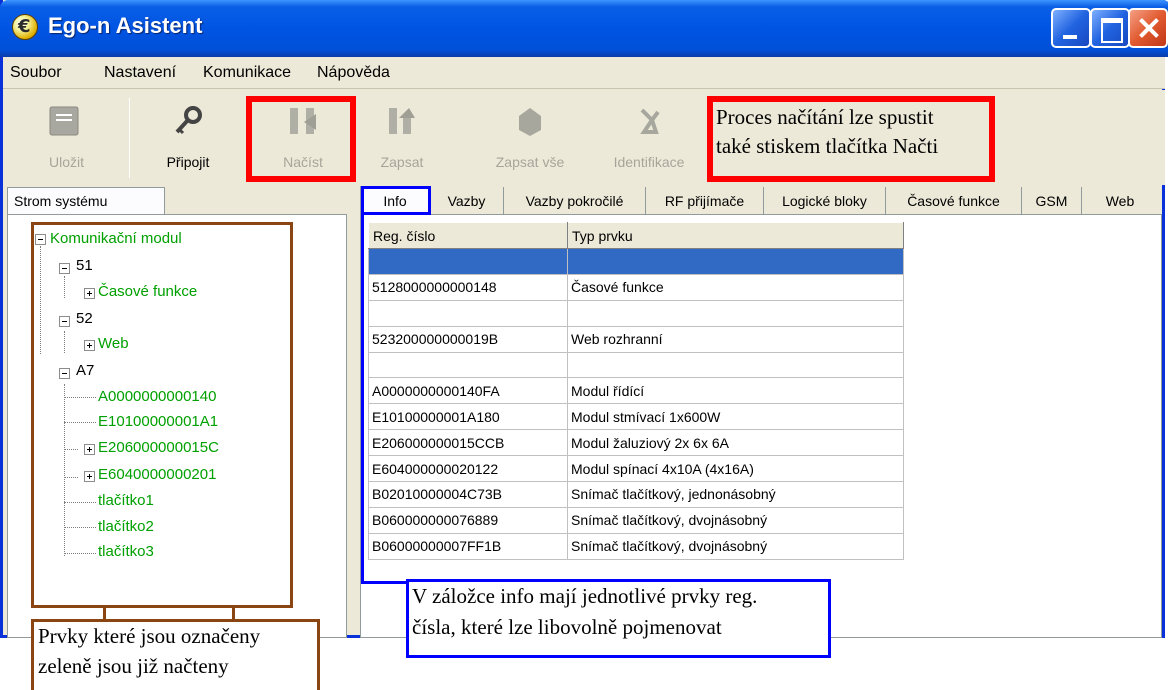 Image resolution: width=1168 pixels, height=690 pixels. What do you see at coordinates (468, 287) in the screenshot?
I see `reg-number-cell: 5128000000000148` at bounding box center [468, 287].